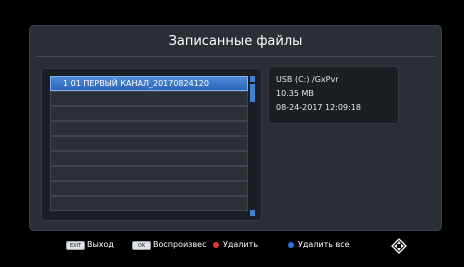 This screenshot has height=267, width=464. I want to click on delete-all-label: Удалить все, so click(324, 244).